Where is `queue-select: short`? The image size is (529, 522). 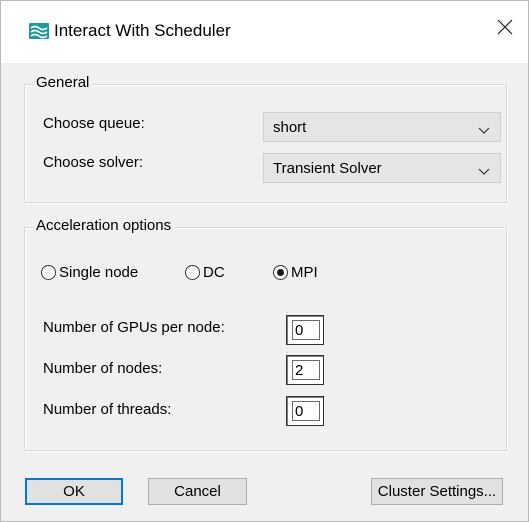
queue-select: short is located at coordinates (382, 127).